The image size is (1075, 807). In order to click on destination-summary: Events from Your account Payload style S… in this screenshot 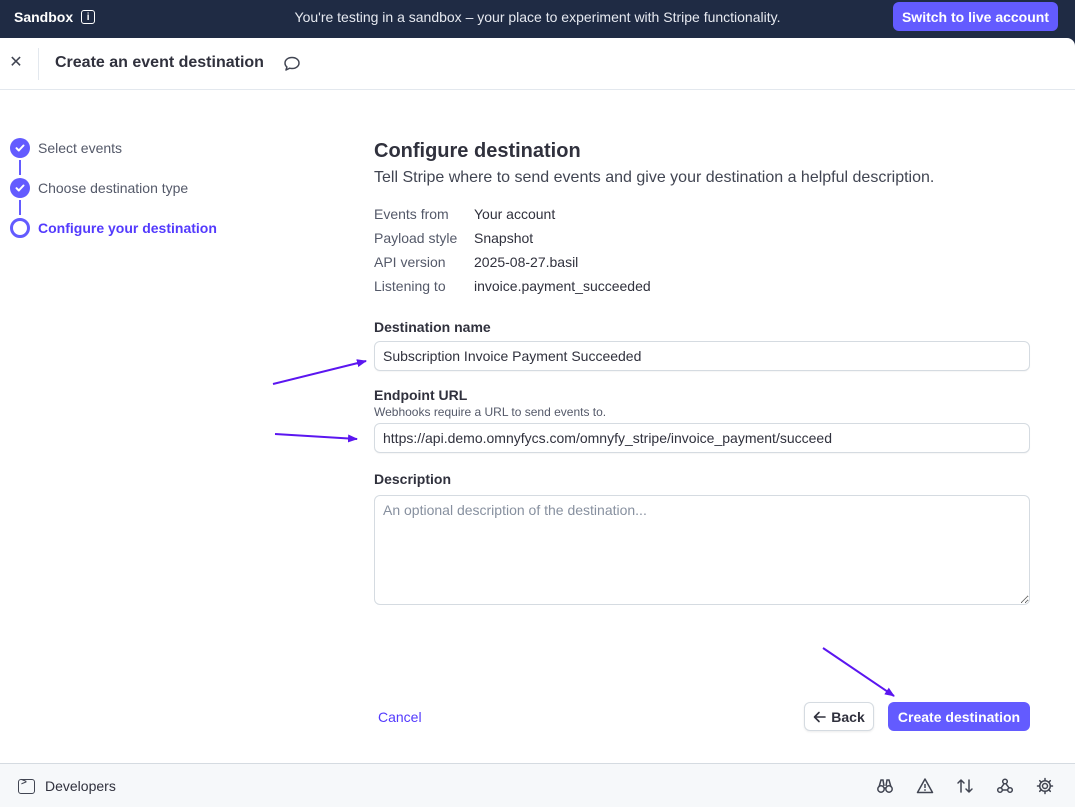, I will do `click(702, 253)`.